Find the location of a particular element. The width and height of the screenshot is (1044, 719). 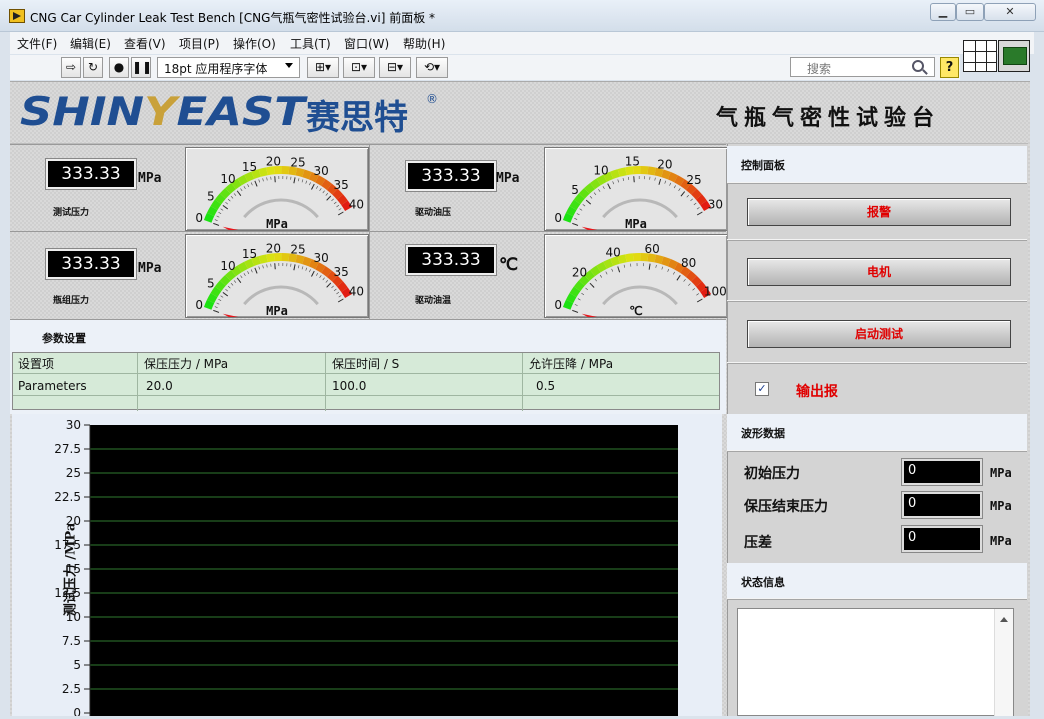

run-continuous-icon: ↻ is located at coordinates (93, 67).